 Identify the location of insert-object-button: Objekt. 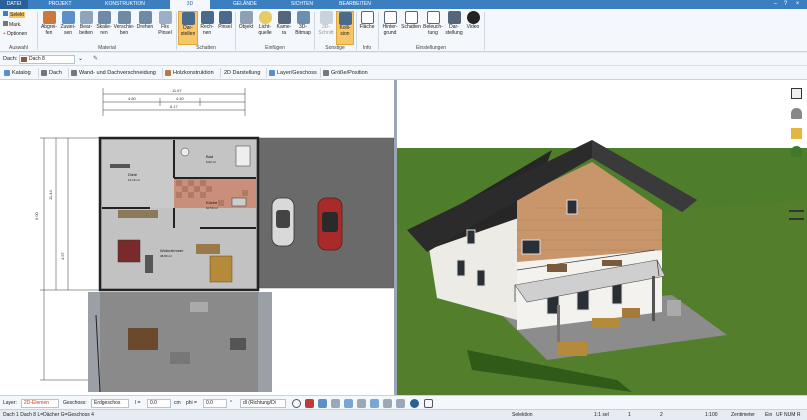
(246, 28).